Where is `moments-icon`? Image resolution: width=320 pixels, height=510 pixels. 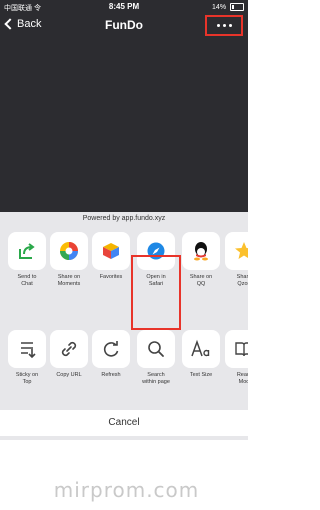
moments-icon is located at coordinates (69, 251).